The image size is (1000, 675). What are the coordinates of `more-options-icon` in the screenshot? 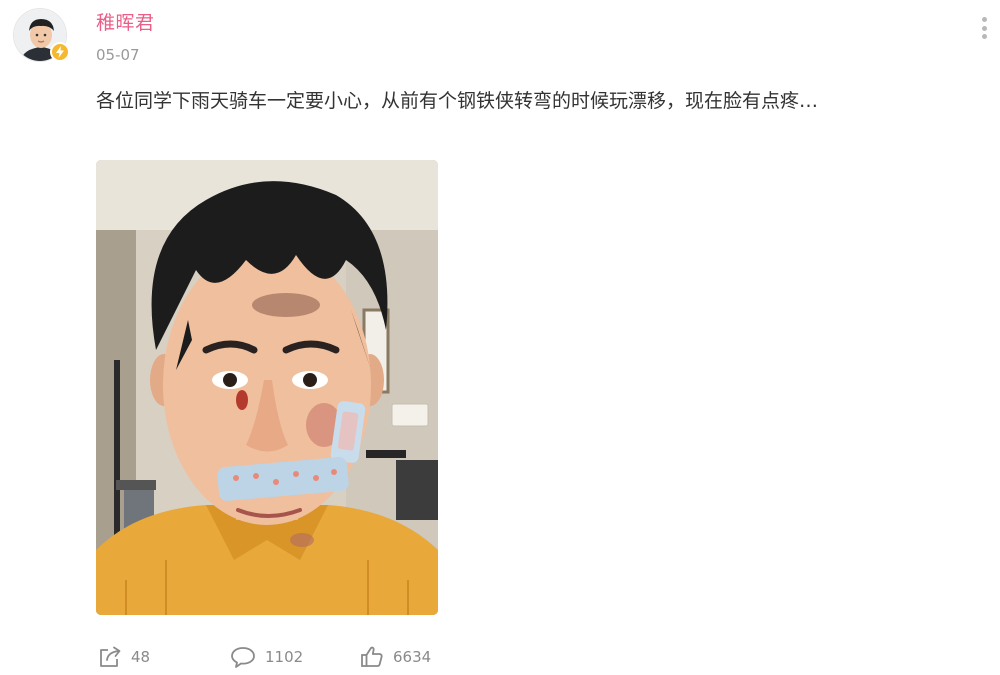 It's located at (984, 28).